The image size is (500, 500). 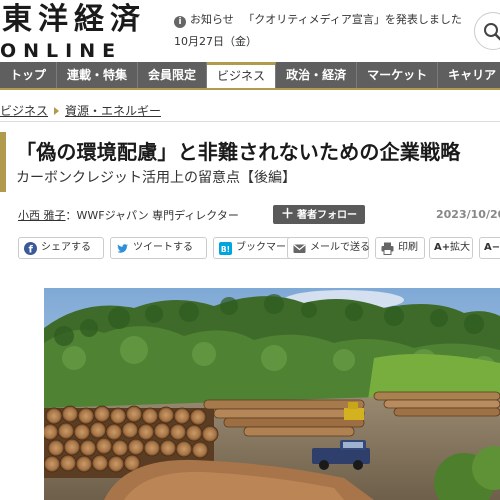 I want to click on follow-author-button: ＋著者フォロー, so click(x=319, y=214).